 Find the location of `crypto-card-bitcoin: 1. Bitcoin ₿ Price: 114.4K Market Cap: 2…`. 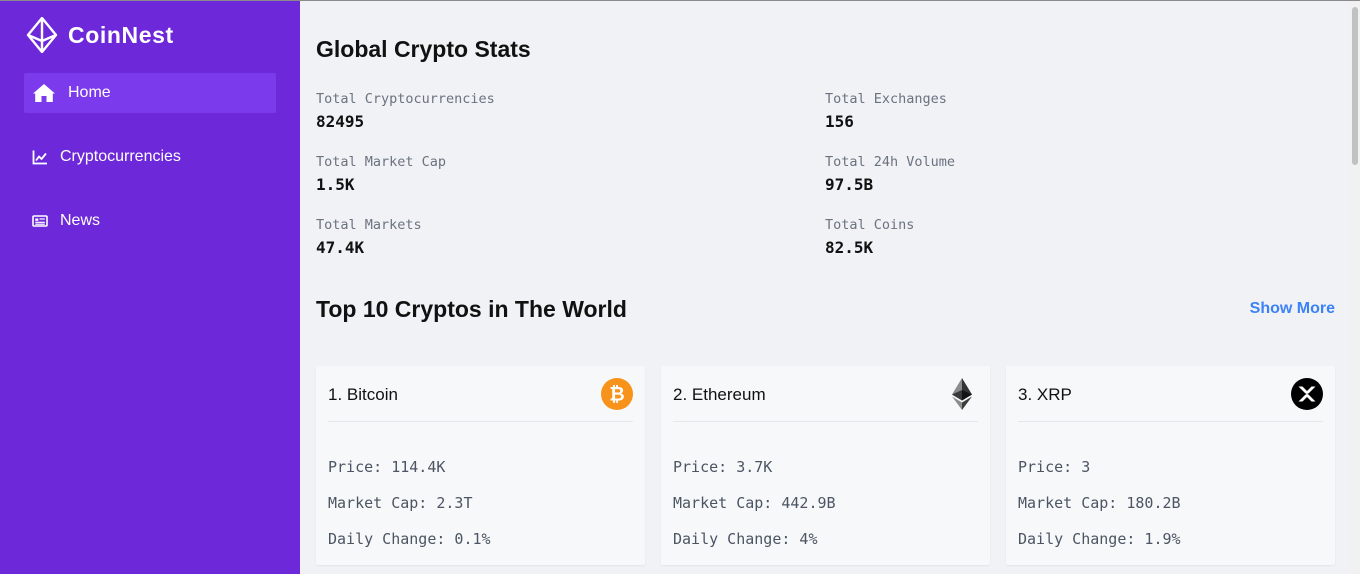

crypto-card-bitcoin: 1. Bitcoin ₿ Price: 114.4K Market Cap: 2… is located at coordinates (480, 465).